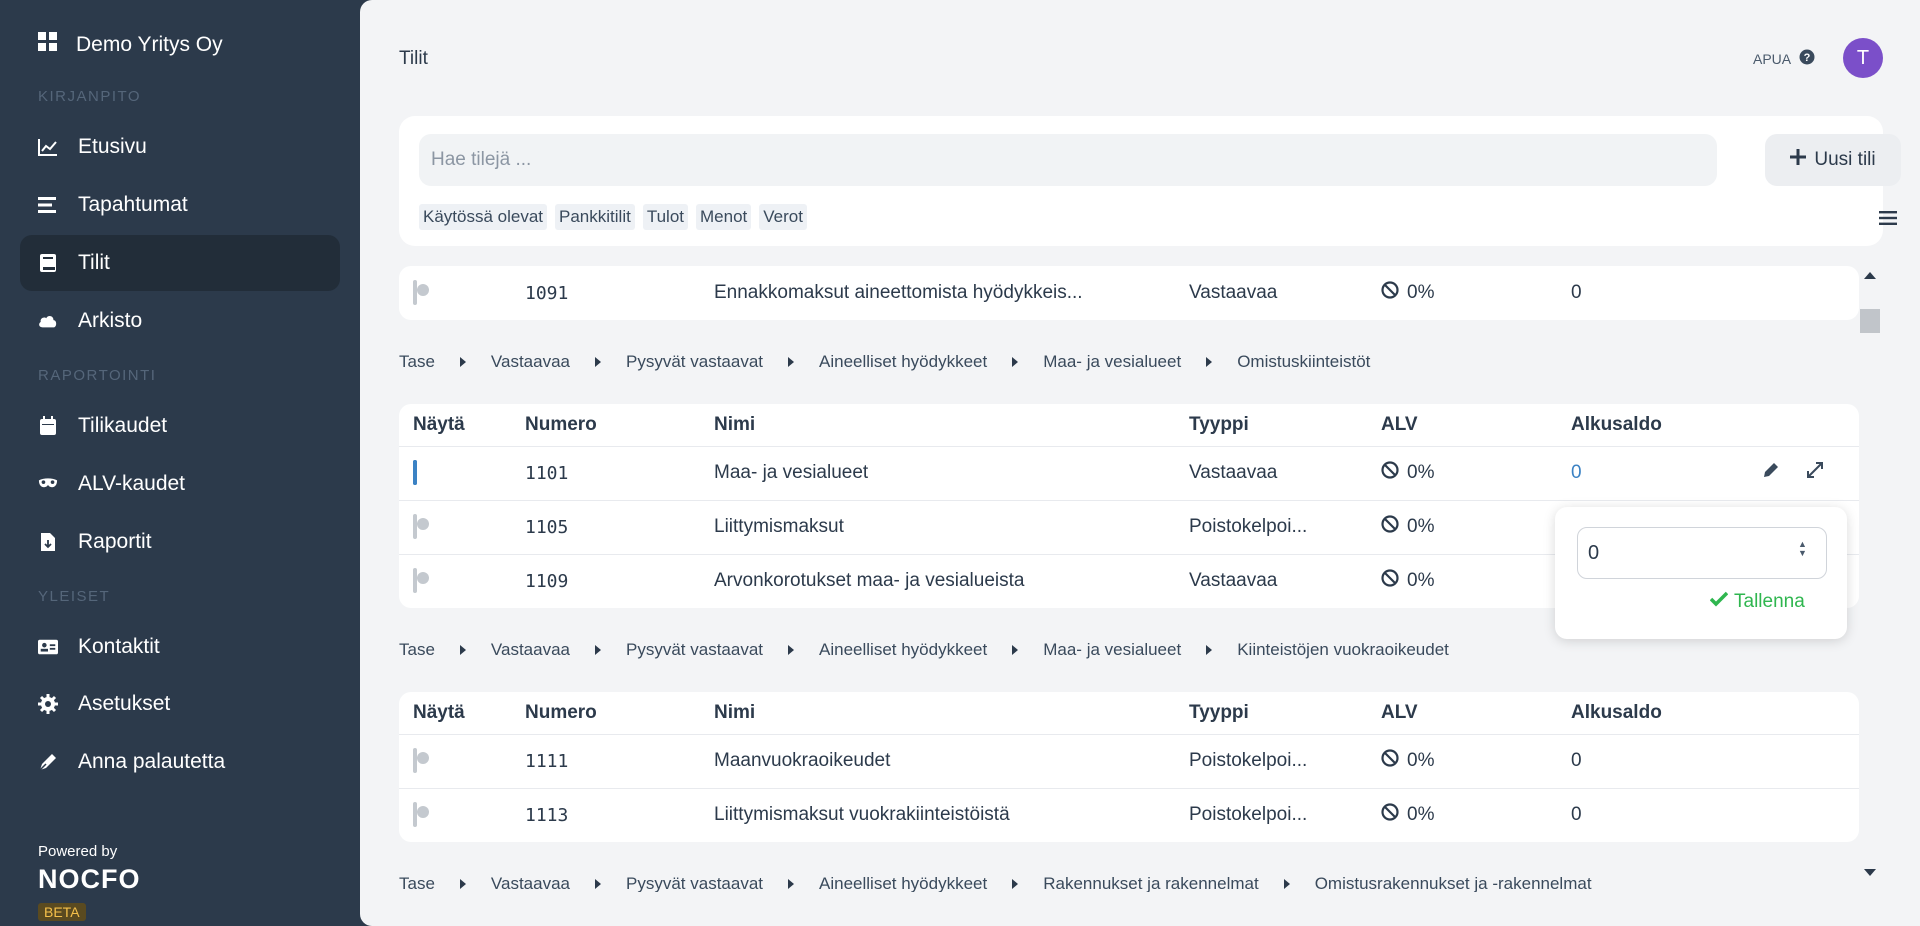 The image size is (1920, 926). I want to click on sidebar-item-label: Kontaktit, so click(119, 646).